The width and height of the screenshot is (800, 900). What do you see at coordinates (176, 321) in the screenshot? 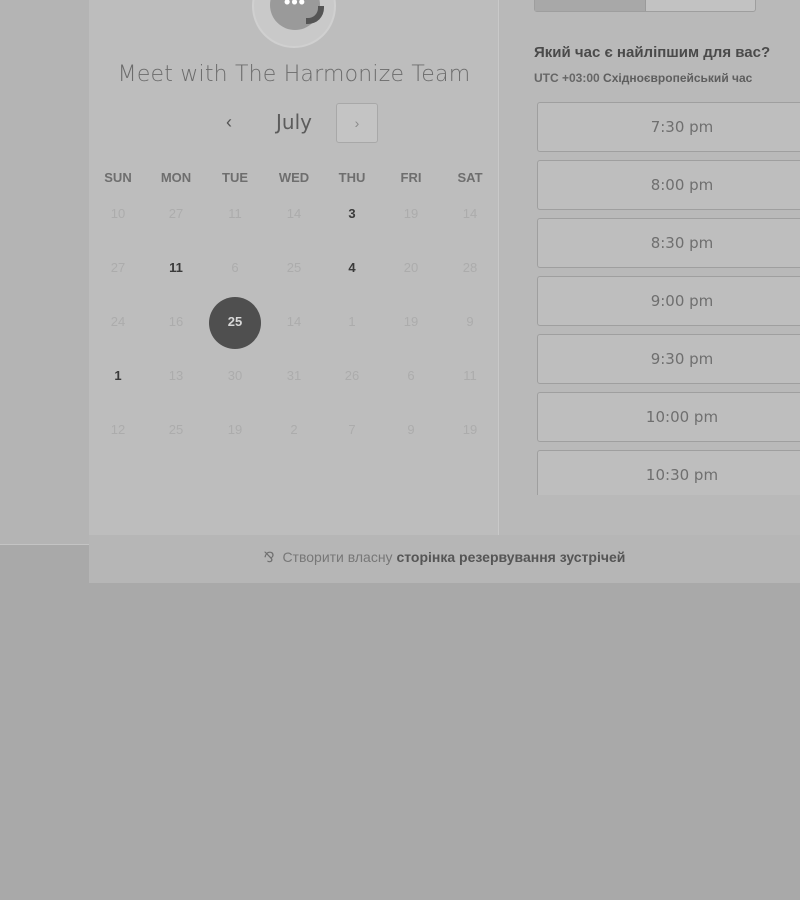
I see `calendar-day: 16` at bounding box center [176, 321].